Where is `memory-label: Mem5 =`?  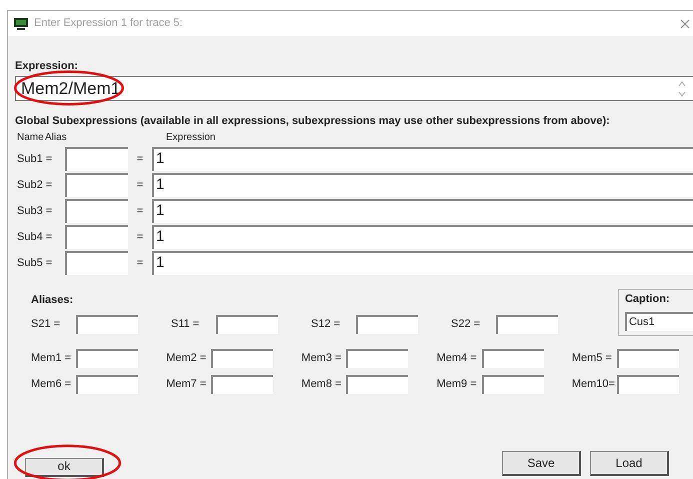
memory-label: Mem5 = is located at coordinates (592, 358).